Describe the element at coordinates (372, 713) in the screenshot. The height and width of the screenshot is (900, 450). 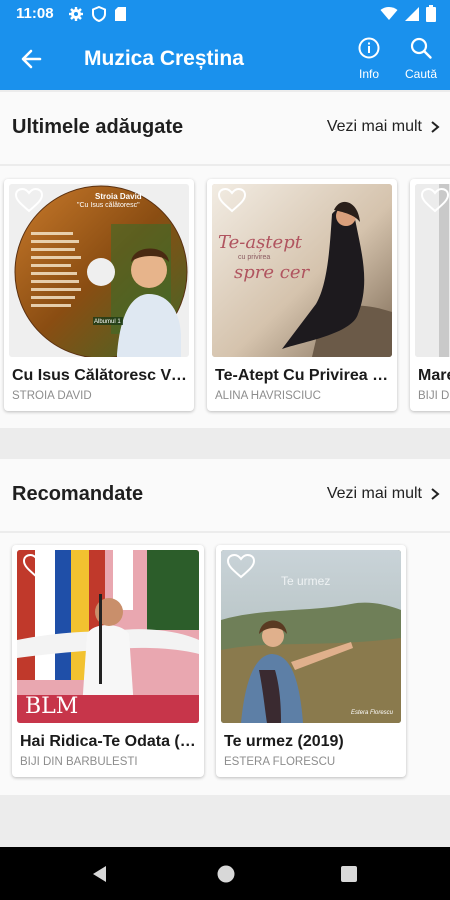
I see `cover-artist-text: Estera Florescu` at that location.